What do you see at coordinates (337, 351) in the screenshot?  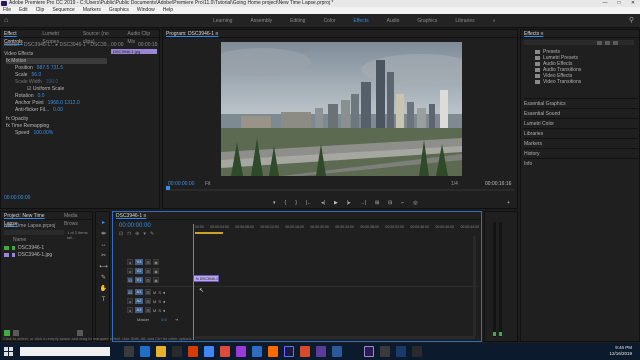 I see `photoshop-icon` at bounding box center [337, 351].